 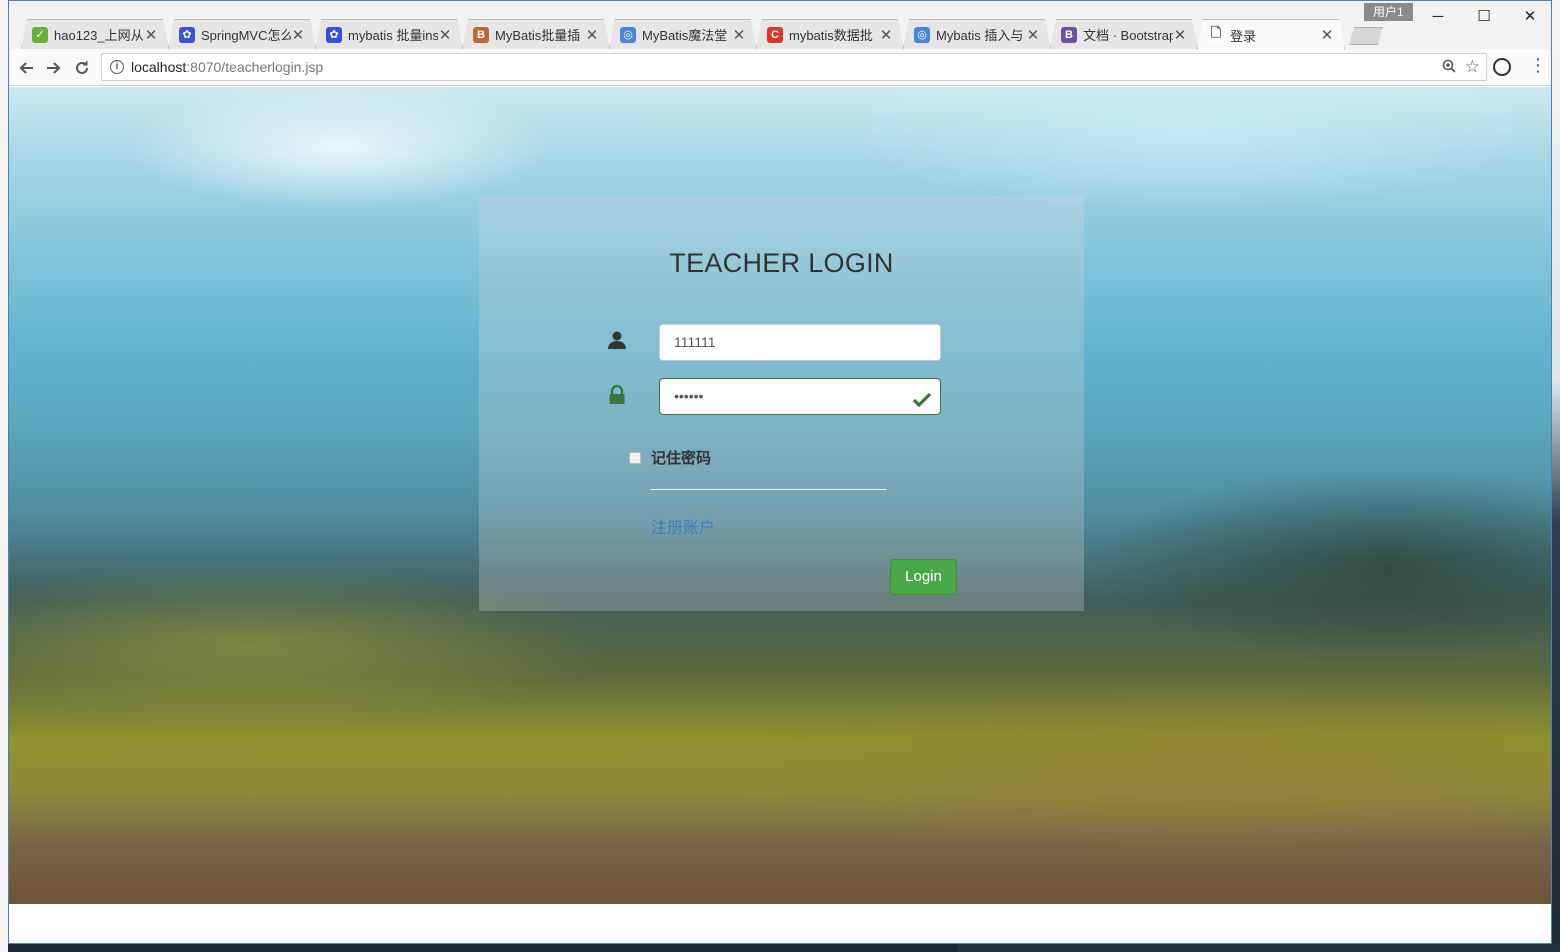 I want to click on page-icon: 🗋, so click(x=1216, y=35).